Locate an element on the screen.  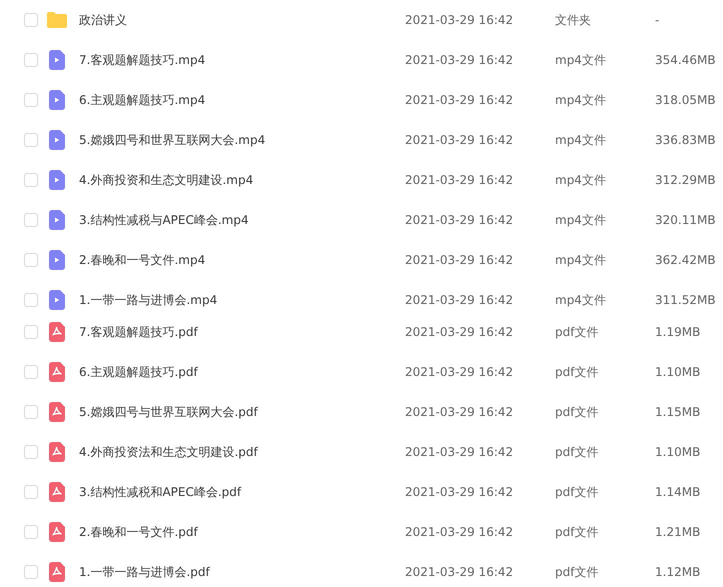
file-size: 1.21MB is located at coordinates (677, 532).